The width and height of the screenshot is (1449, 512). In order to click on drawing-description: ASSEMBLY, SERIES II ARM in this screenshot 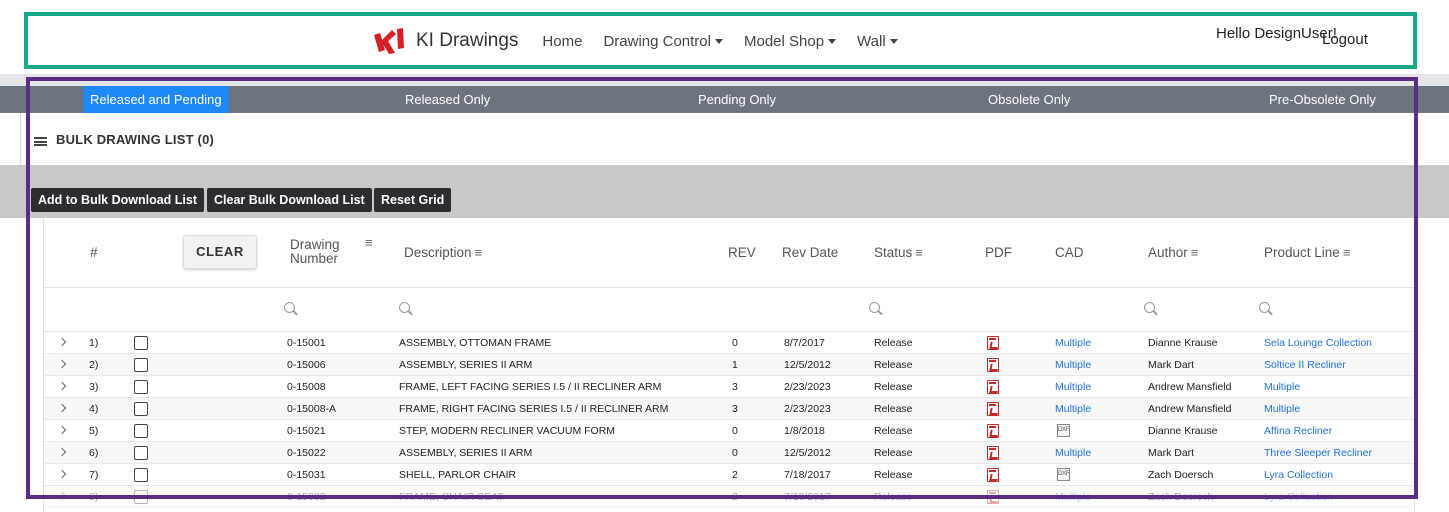, I will do `click(466, 453)`.